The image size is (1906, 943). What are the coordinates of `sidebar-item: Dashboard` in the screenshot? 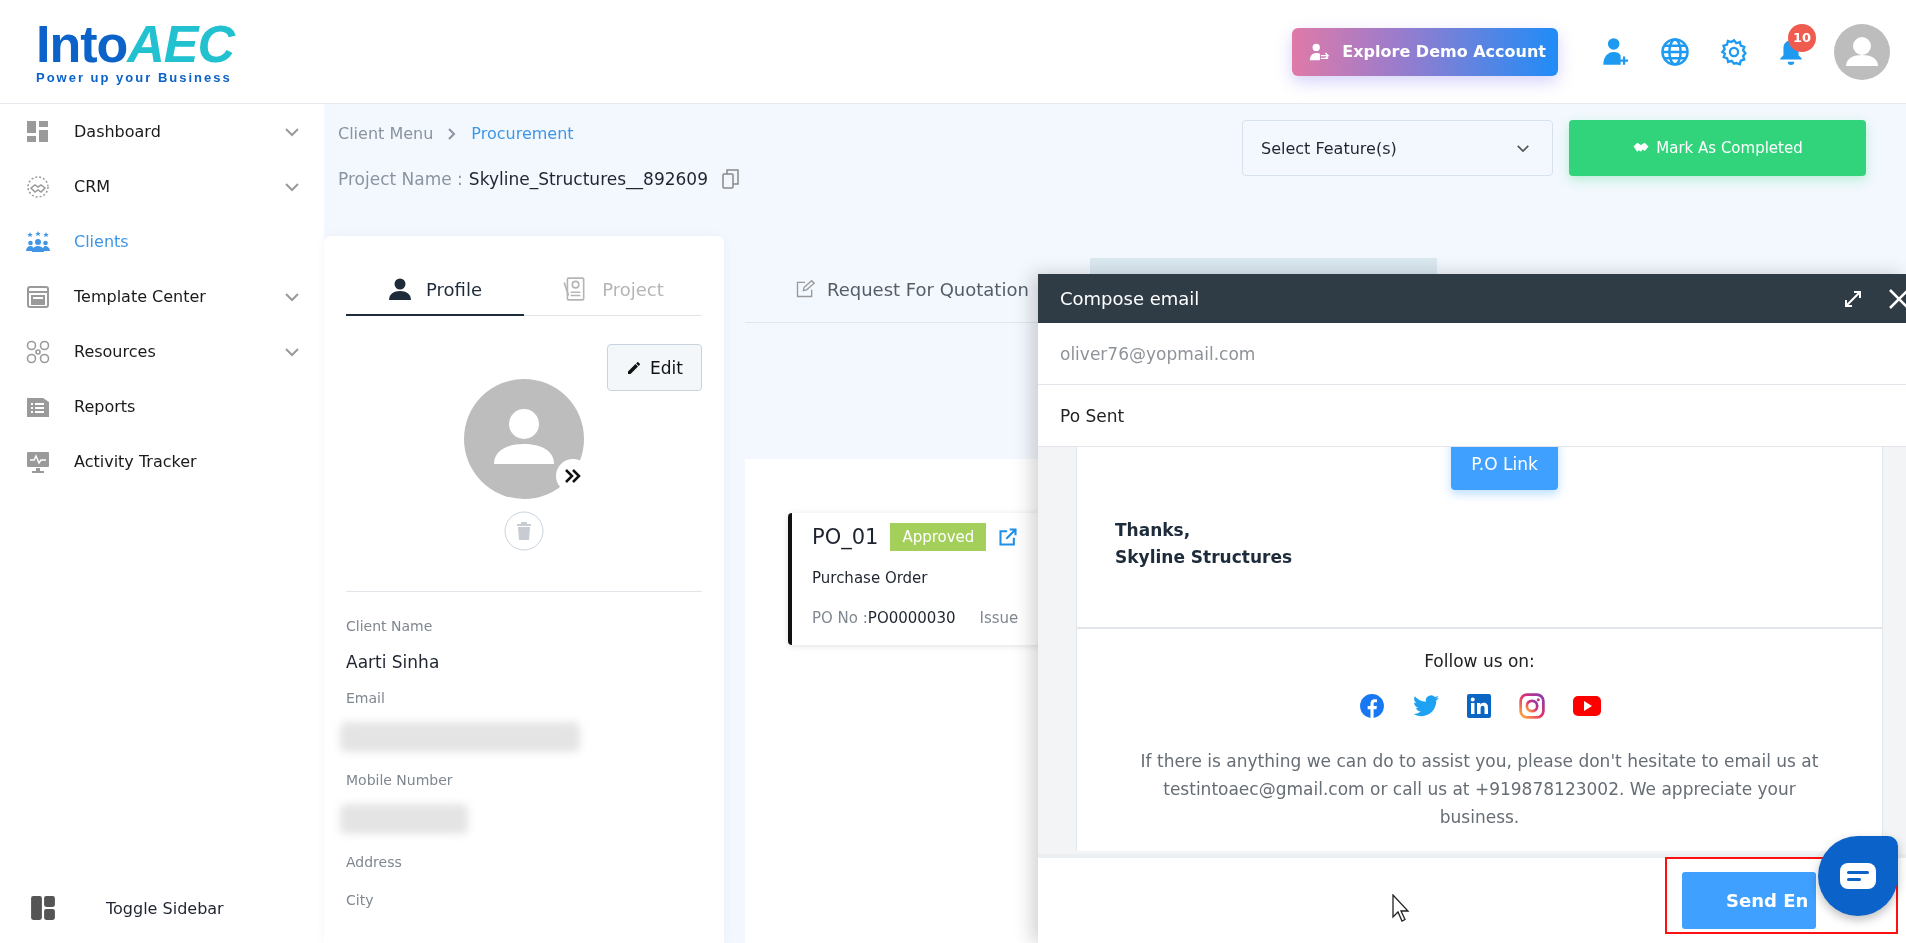 It's located at (162, 131).